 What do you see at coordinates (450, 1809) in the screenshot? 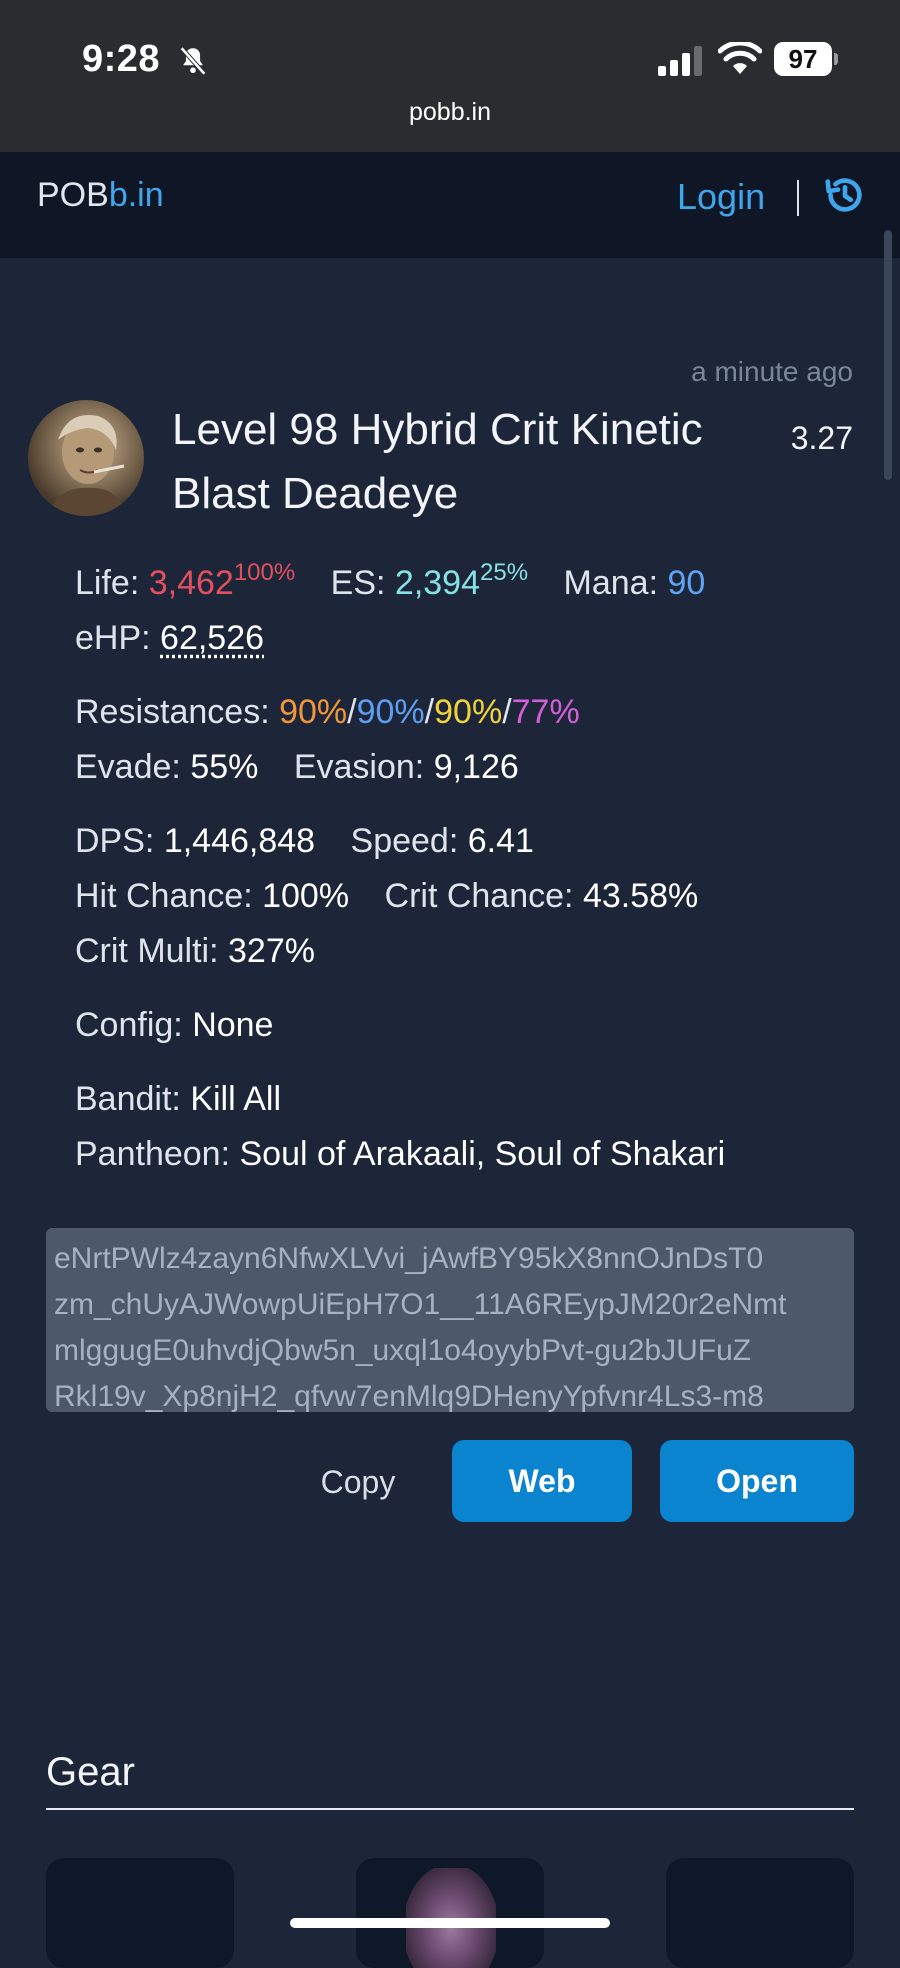
I see `gear-divider` at bounding box center [450, 1809].